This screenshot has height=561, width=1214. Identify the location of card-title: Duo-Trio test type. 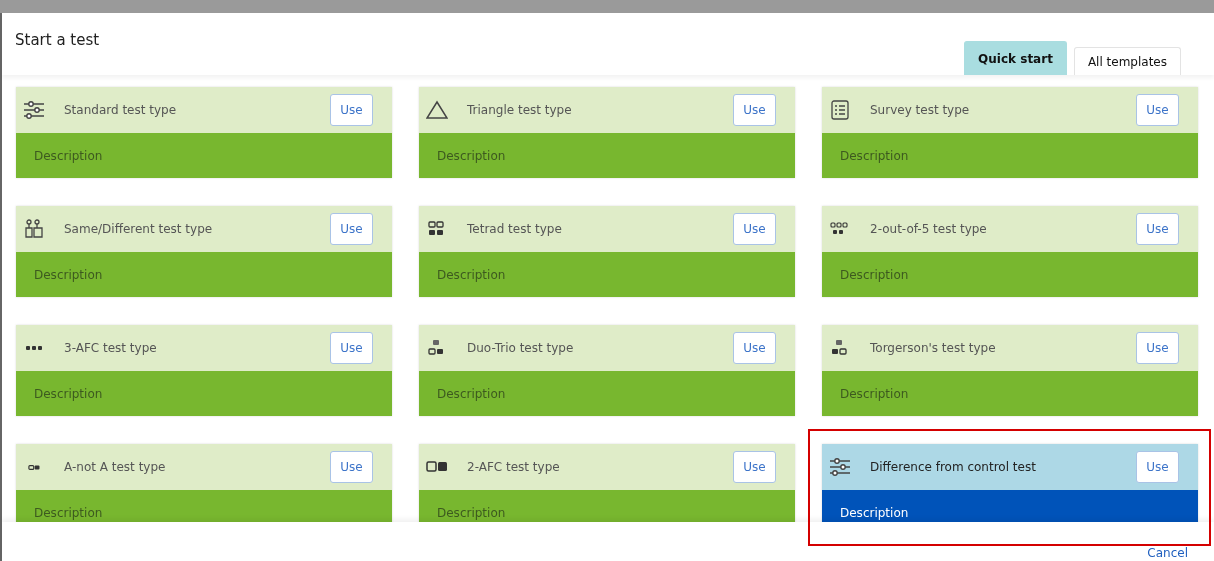
(521, 348).